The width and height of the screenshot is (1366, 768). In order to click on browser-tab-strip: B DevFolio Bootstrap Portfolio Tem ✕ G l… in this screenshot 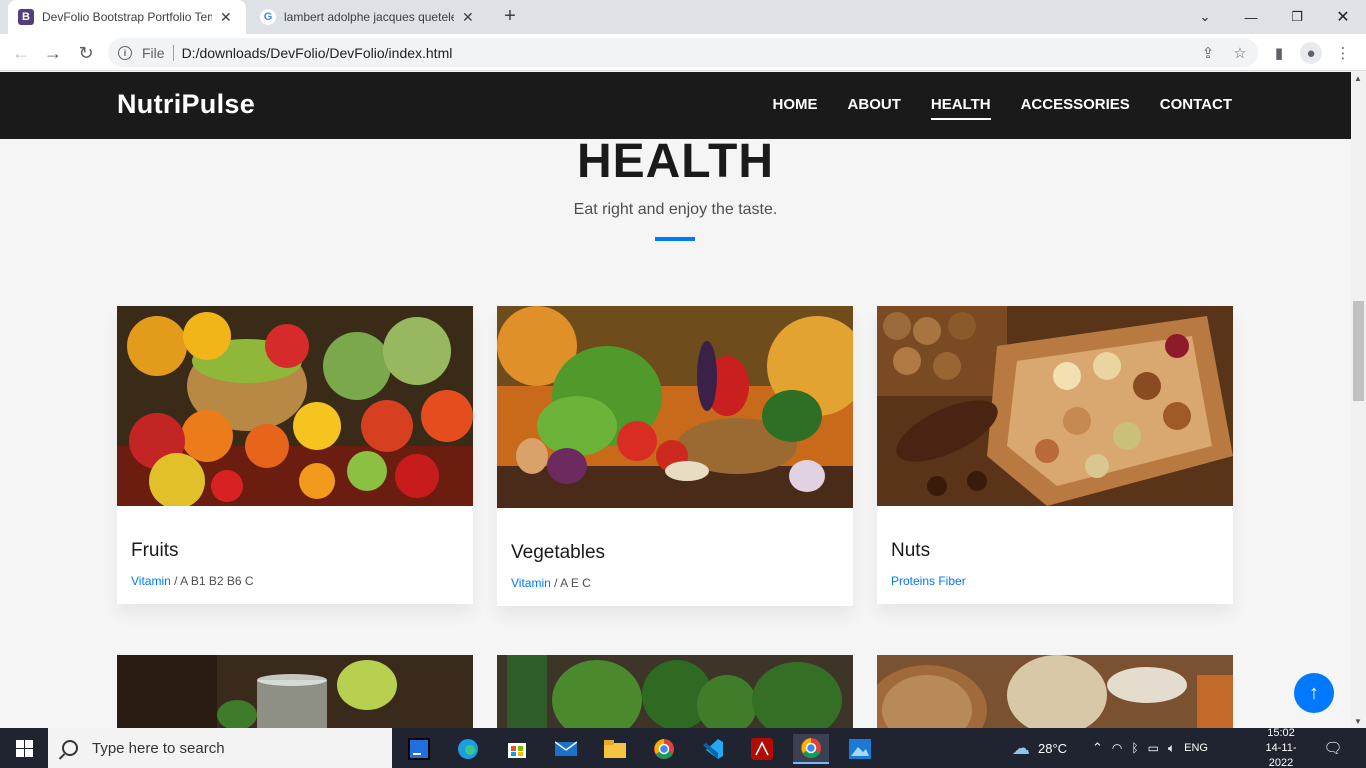, I will do `click(683, 17)`.